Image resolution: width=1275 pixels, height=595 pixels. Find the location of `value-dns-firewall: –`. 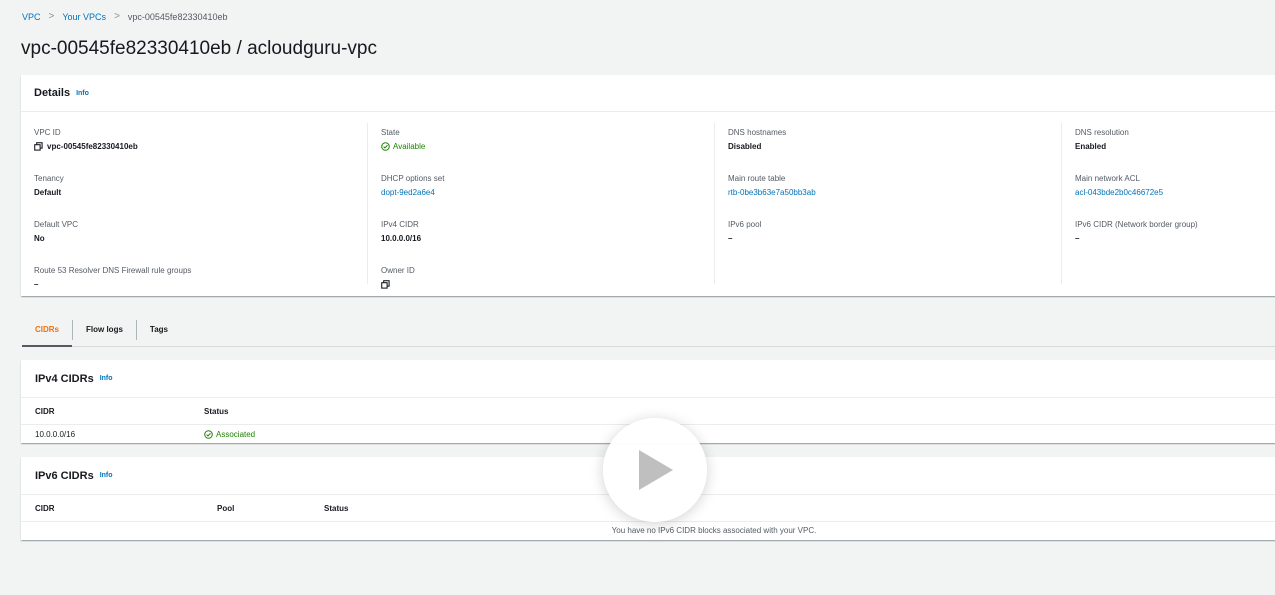

value-dns-firewall: – is located at coordinates (36, 284).